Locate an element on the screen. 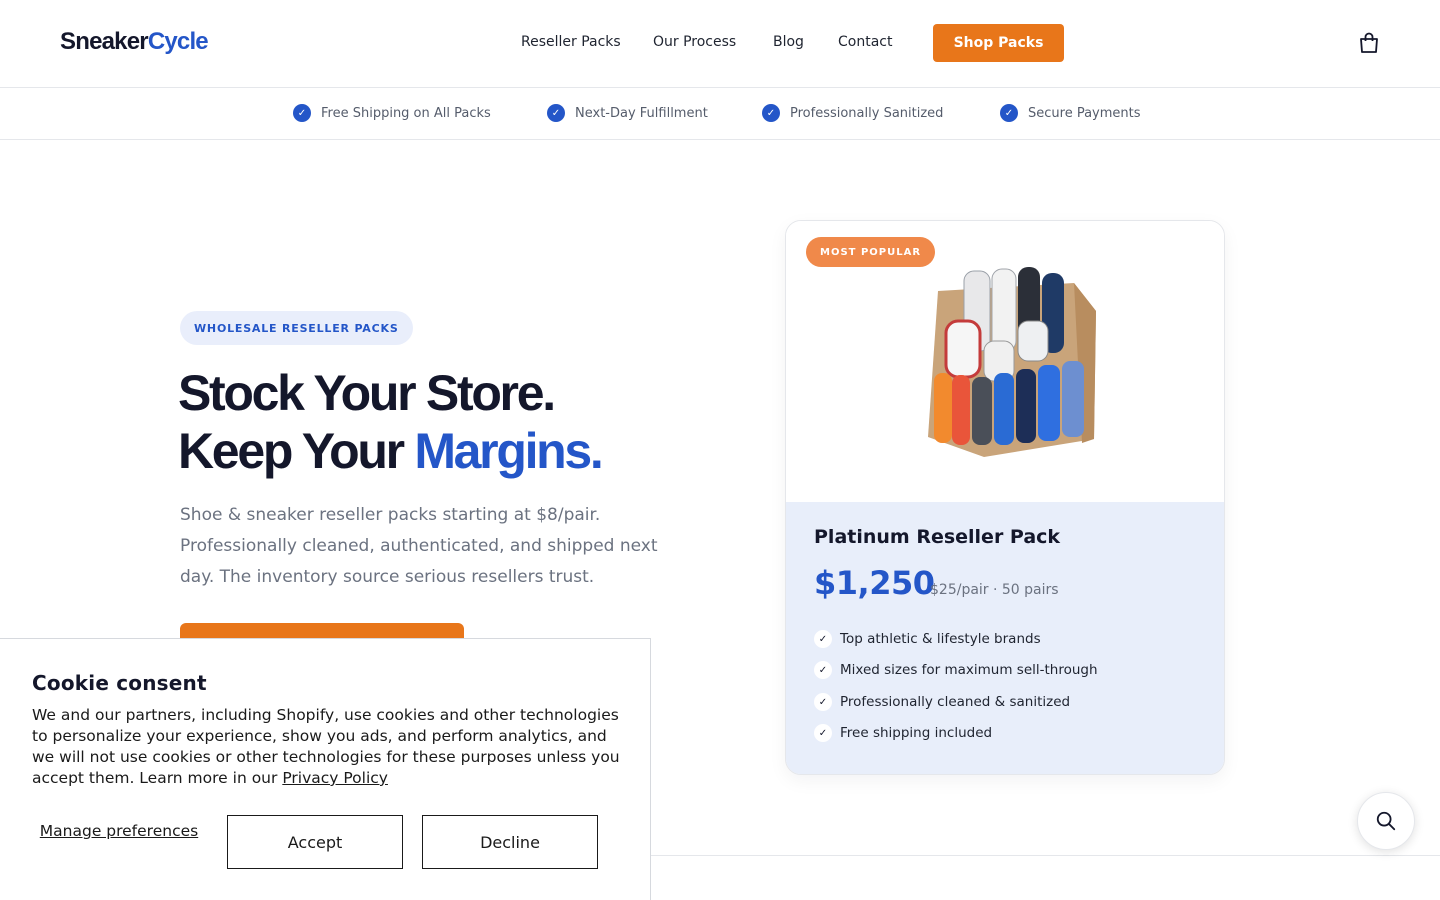 This screenshot has height=900, width=1440. logo: SneakerCycle is located at coordinates (134, 42).